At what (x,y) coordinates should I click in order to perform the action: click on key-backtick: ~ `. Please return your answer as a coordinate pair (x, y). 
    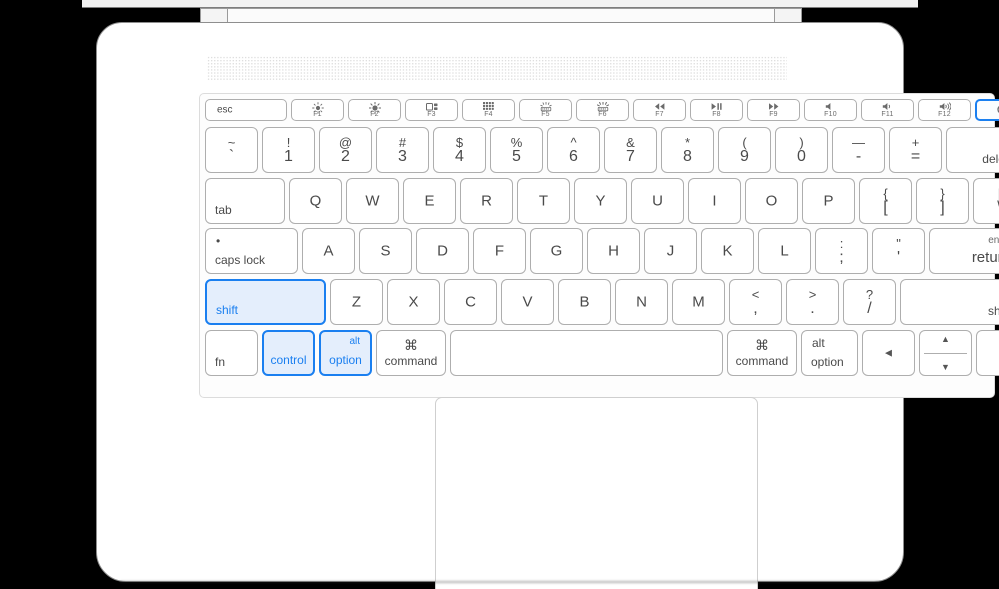
    Looking at the image, I should click on (231, 150).